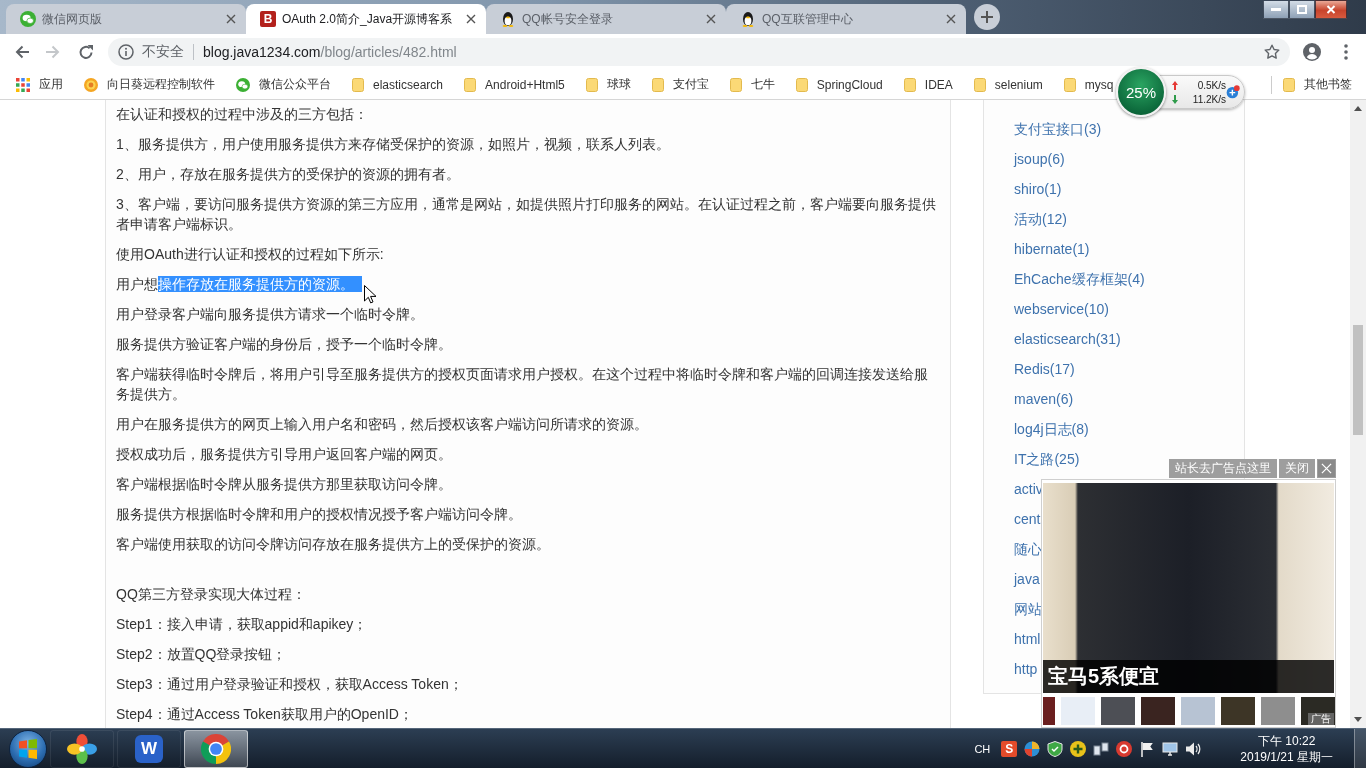  Describe the element at coordinates (1052, 249) in the screenshot. I see `category-link: hibernate(1)` at that location.